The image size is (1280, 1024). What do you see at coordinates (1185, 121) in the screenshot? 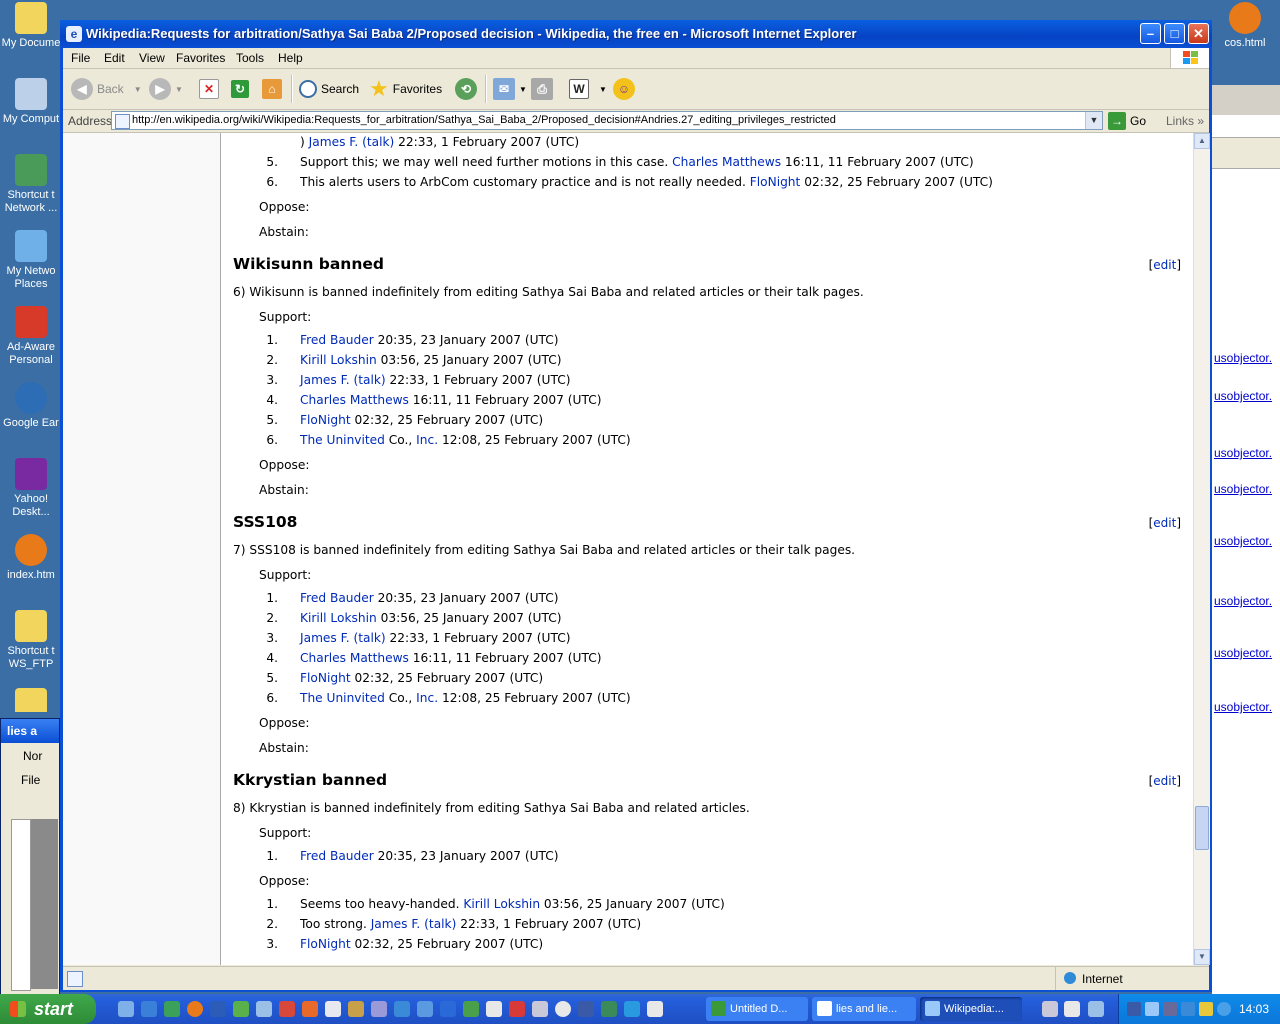
I see `links-button: Links »` at bounding box center [1185, 121].